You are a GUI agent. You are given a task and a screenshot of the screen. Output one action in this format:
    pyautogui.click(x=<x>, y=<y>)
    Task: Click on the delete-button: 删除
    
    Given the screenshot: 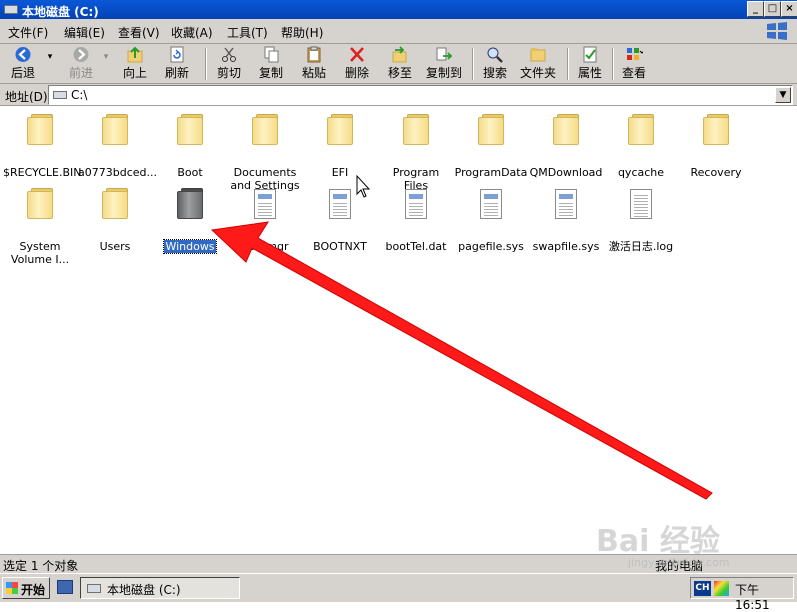 What is the action you would take?
    pyautogui.click(x=357, y=64)
    